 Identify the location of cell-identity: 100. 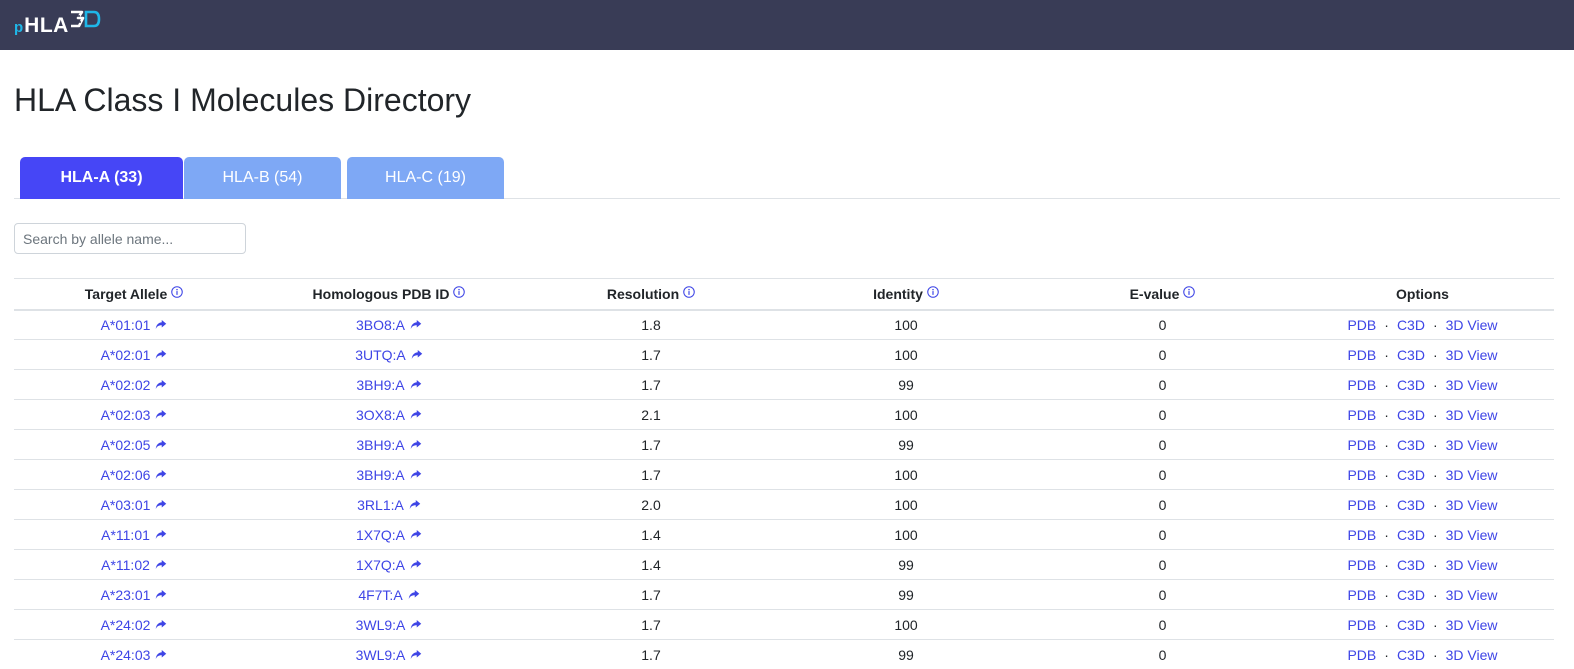
(906, 534).